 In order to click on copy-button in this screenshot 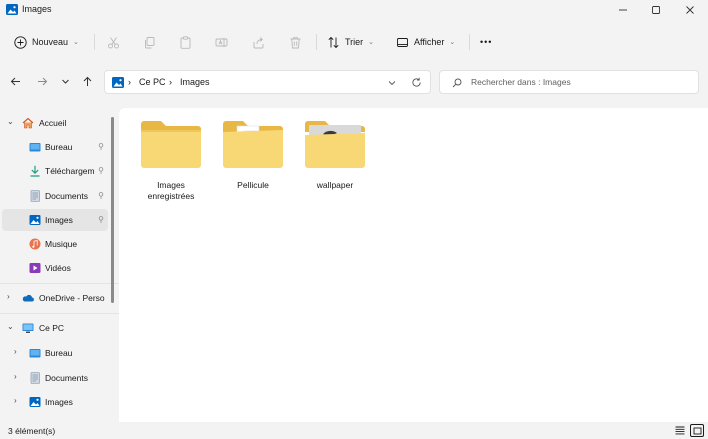, I will do `click(149, 42)`.